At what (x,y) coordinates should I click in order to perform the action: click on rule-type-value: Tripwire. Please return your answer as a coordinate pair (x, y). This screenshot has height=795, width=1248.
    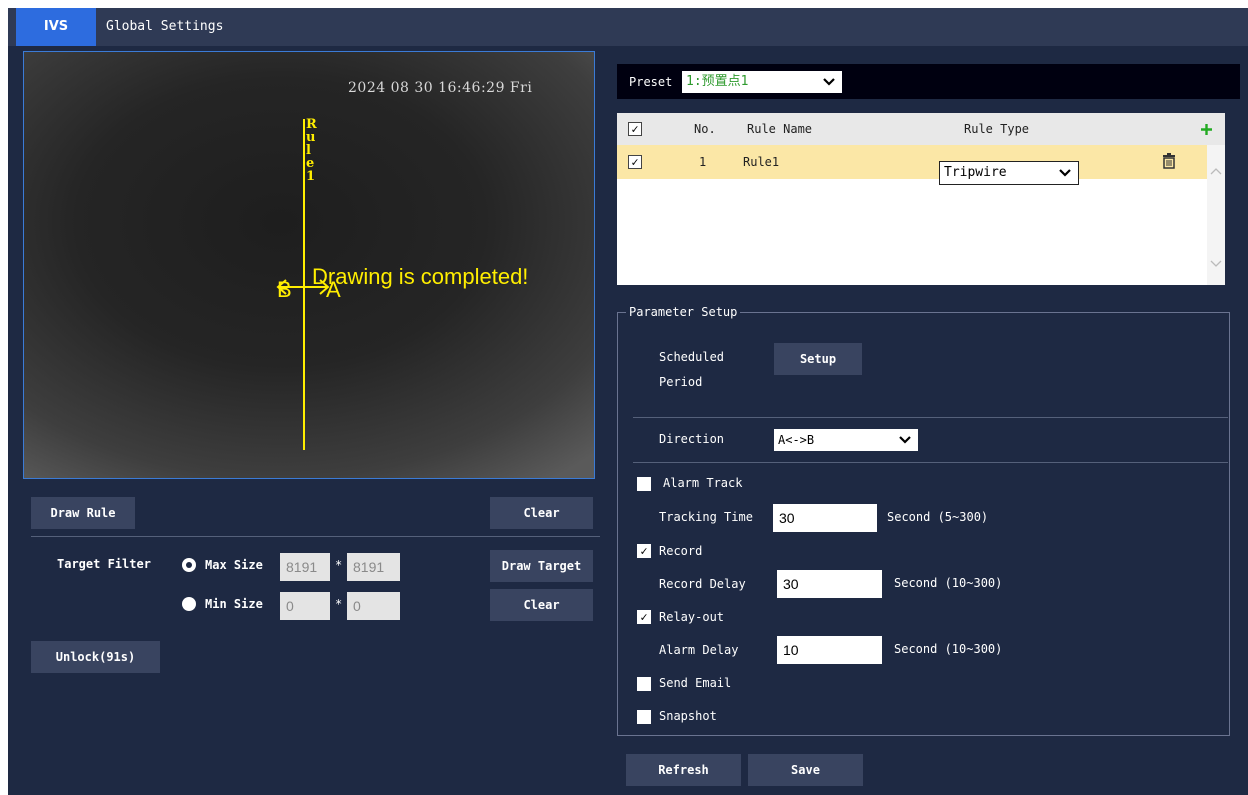
    Looking at the image, I should click on (975, 172).